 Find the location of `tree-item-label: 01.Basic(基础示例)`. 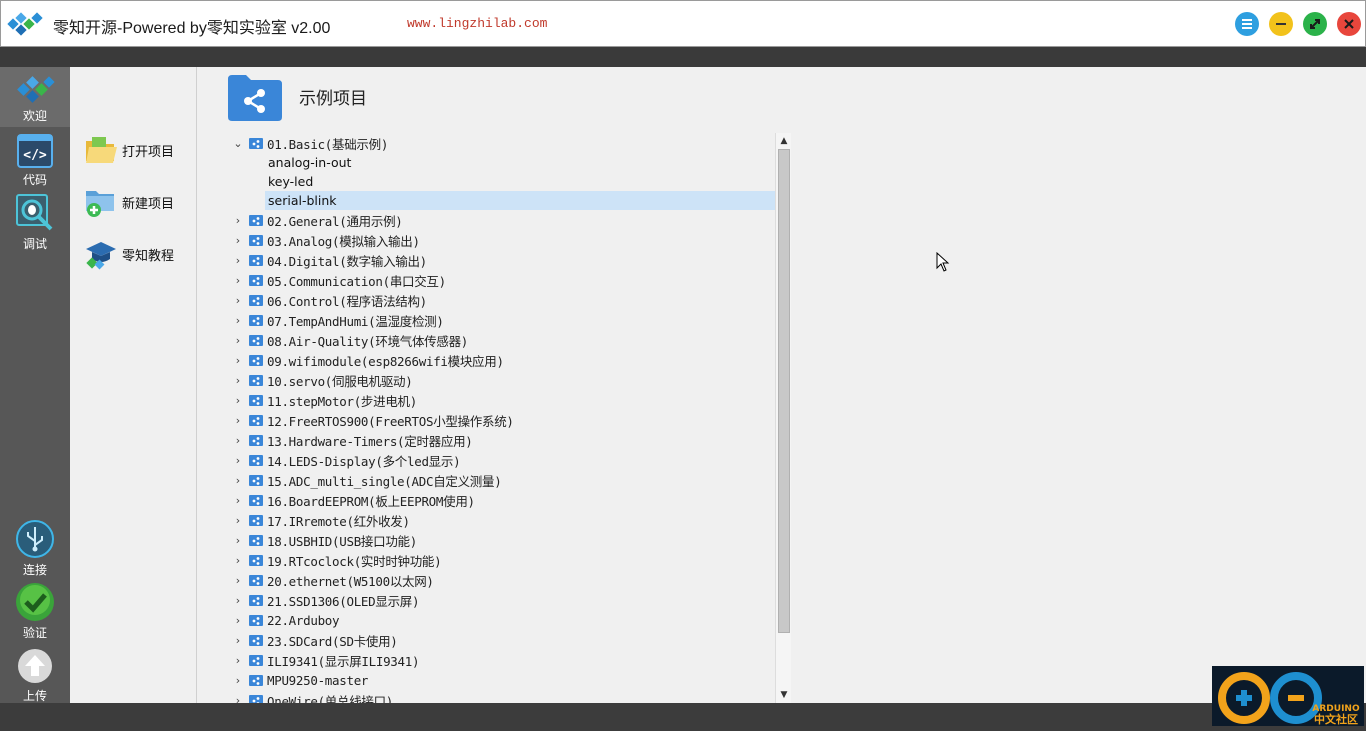

tree-item-label: 01.Basic(基础示例) is located at coordinates (328, 144).